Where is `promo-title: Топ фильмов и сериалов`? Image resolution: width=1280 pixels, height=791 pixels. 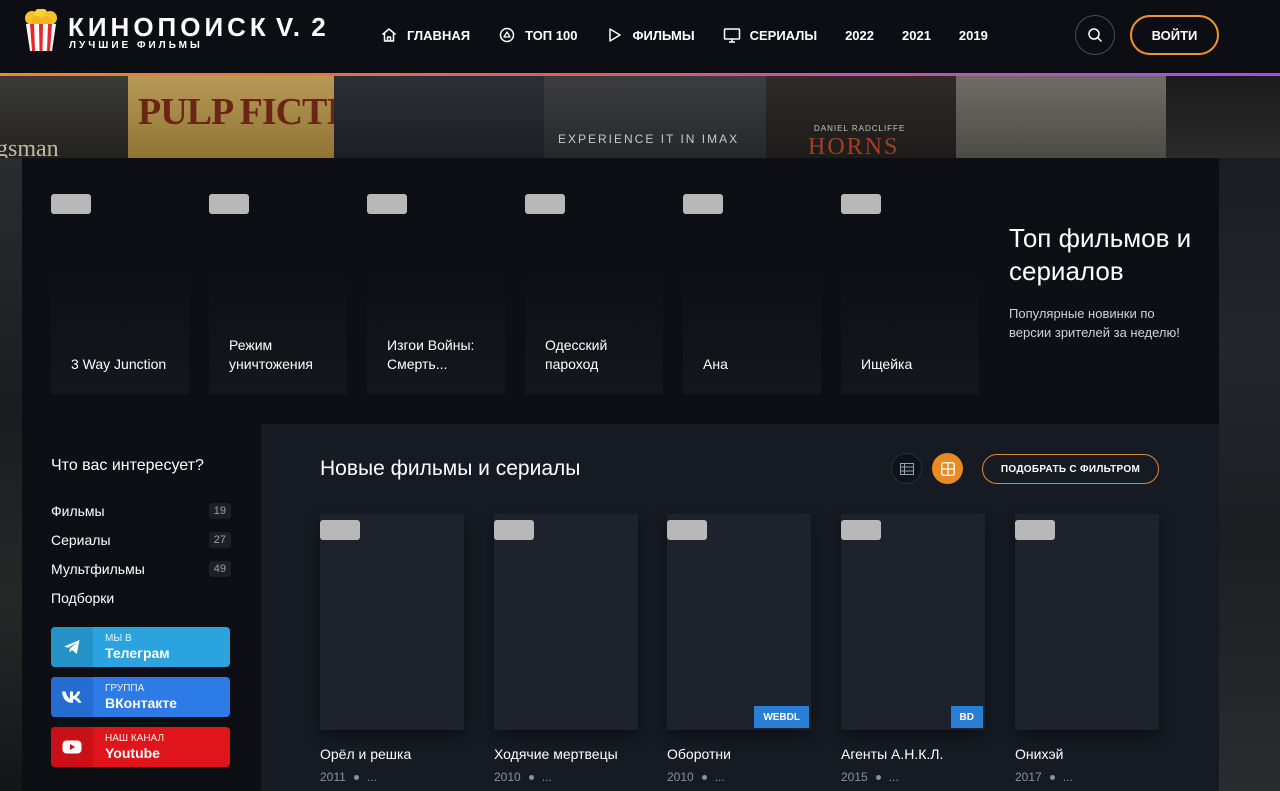 promo-title: Топ фильмов и сериалов is located at coordinates (1100, 254).